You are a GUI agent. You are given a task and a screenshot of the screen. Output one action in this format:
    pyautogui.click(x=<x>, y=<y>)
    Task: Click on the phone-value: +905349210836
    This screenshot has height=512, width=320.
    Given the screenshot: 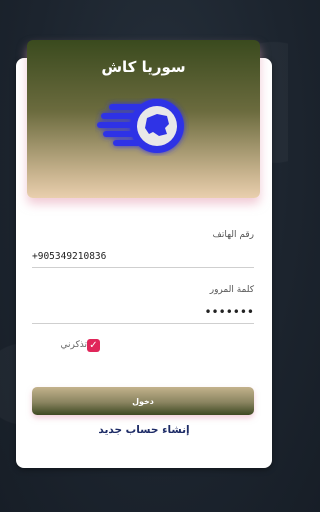 What is the action you would take?
    pyautogui.click(x=69, y=256)
    